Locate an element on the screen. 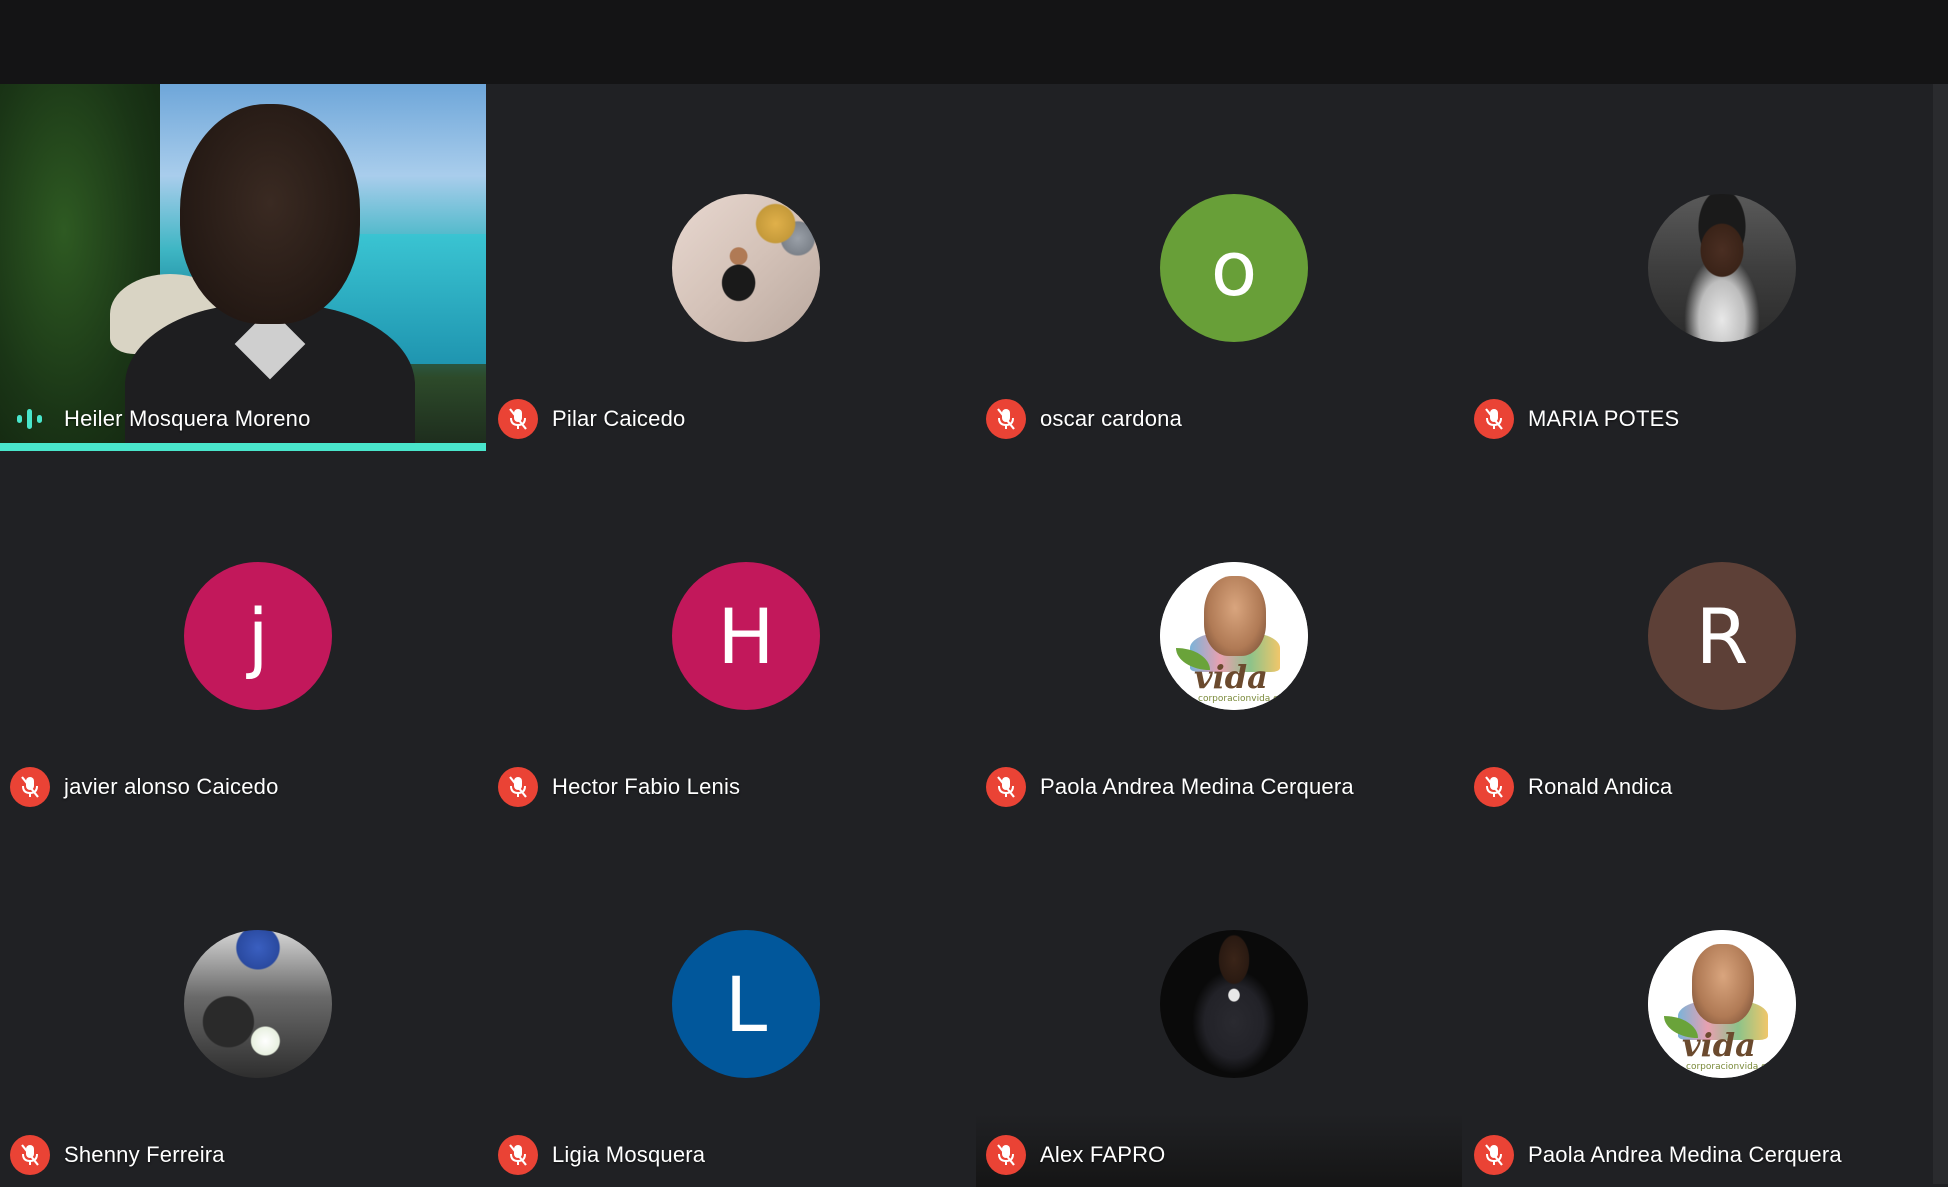 The image size is (1948, 1187). participant-nameplate: javier alonso Caicedo is located at coordinates (144, 787).